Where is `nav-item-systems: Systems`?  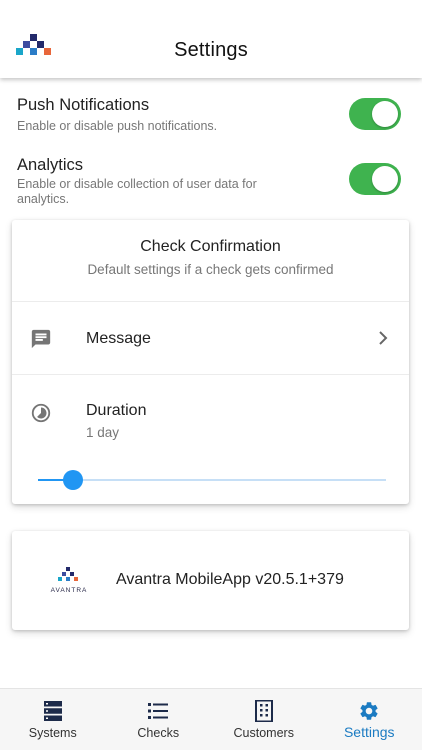
nav-item-systems: Systems is located at coordinates (53, 719).